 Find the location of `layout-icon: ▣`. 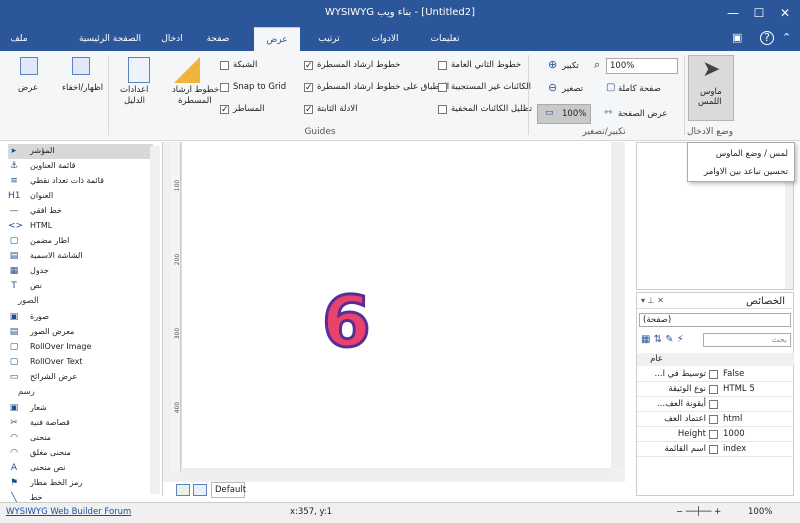

layout-icon: ▣ is located at coordinates (737, 37).